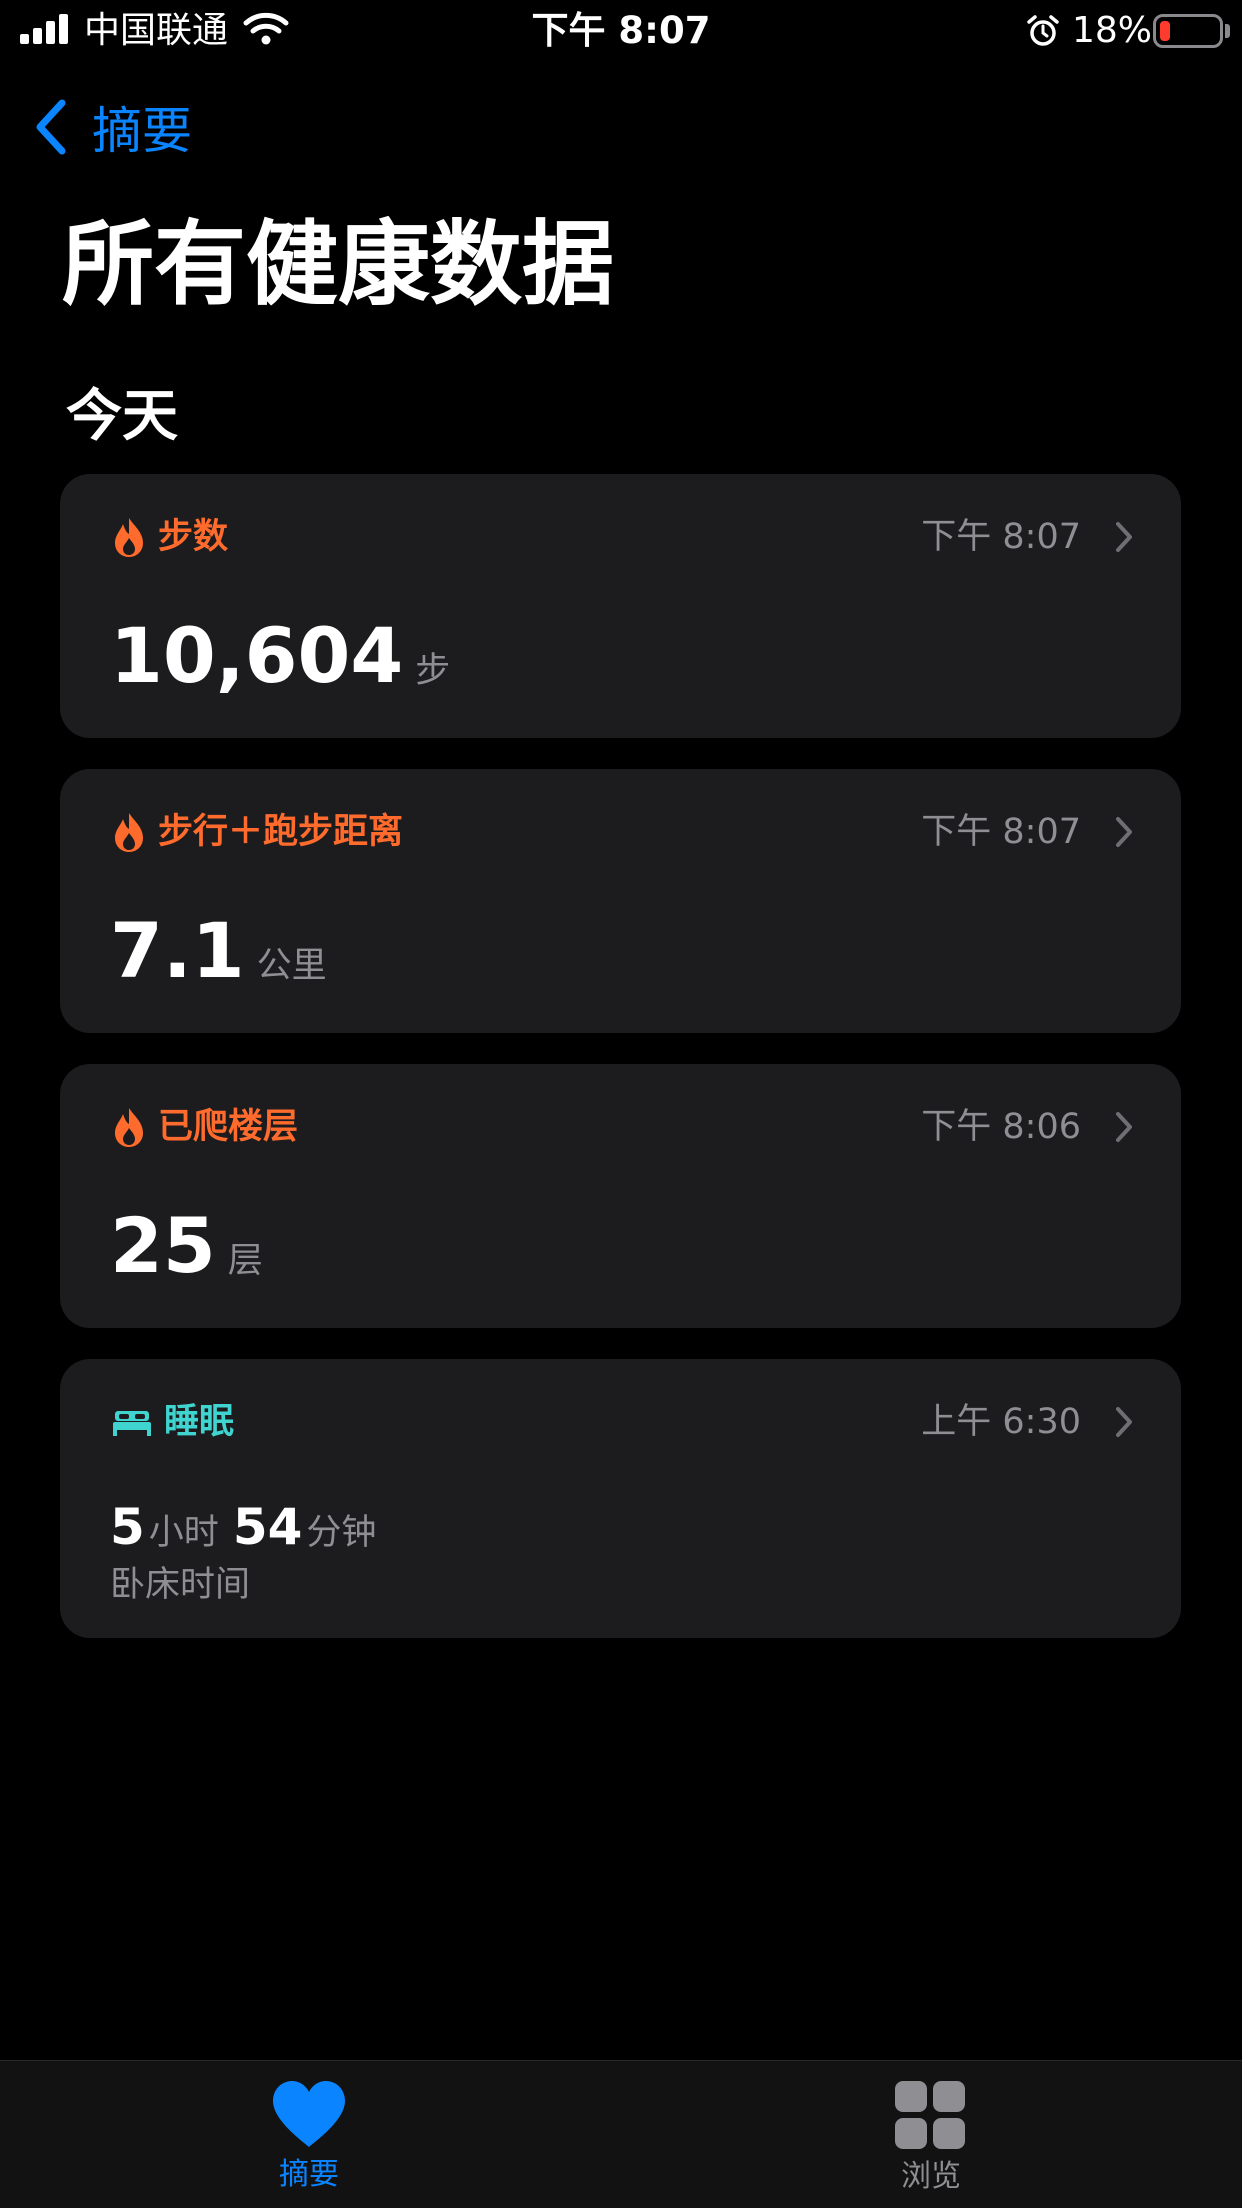 The image size is (1242, 2208). What do you see at coordinates (620, 1196) in the screenshot?
I see `flights-climbed-card: 已爬楼层 下午 8:06 25 层` at bounding box center [620, 1196].